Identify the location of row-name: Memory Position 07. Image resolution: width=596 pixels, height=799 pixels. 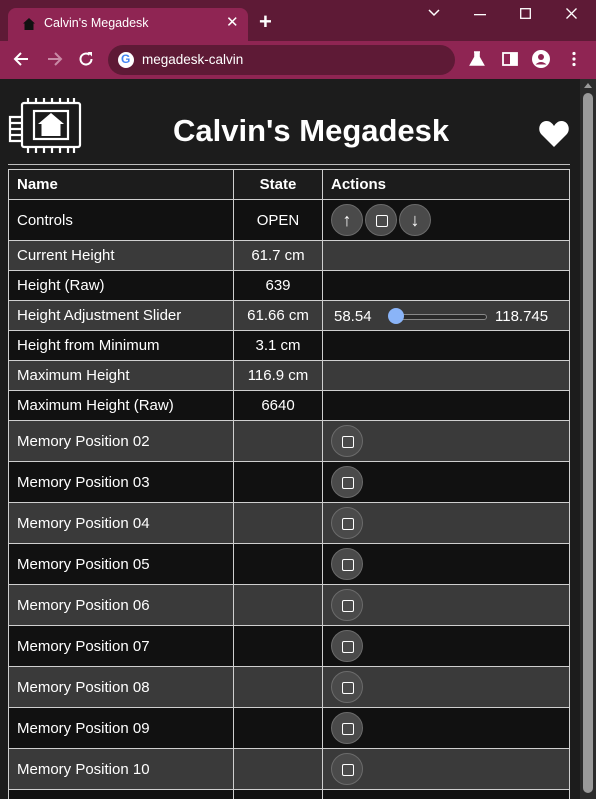
(121, 646).